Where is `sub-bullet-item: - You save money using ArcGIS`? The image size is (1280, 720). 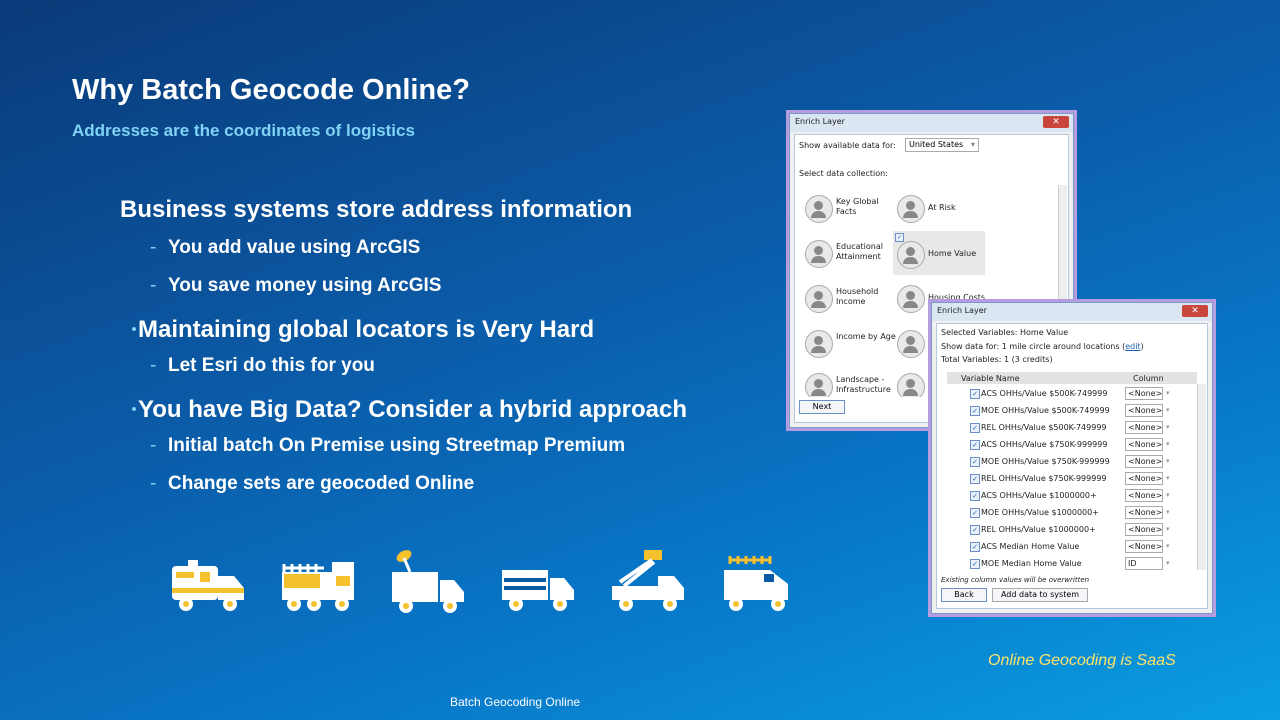
sub-bullet-item: - You save money using ArcGIS is located at coordinates (296, 285).